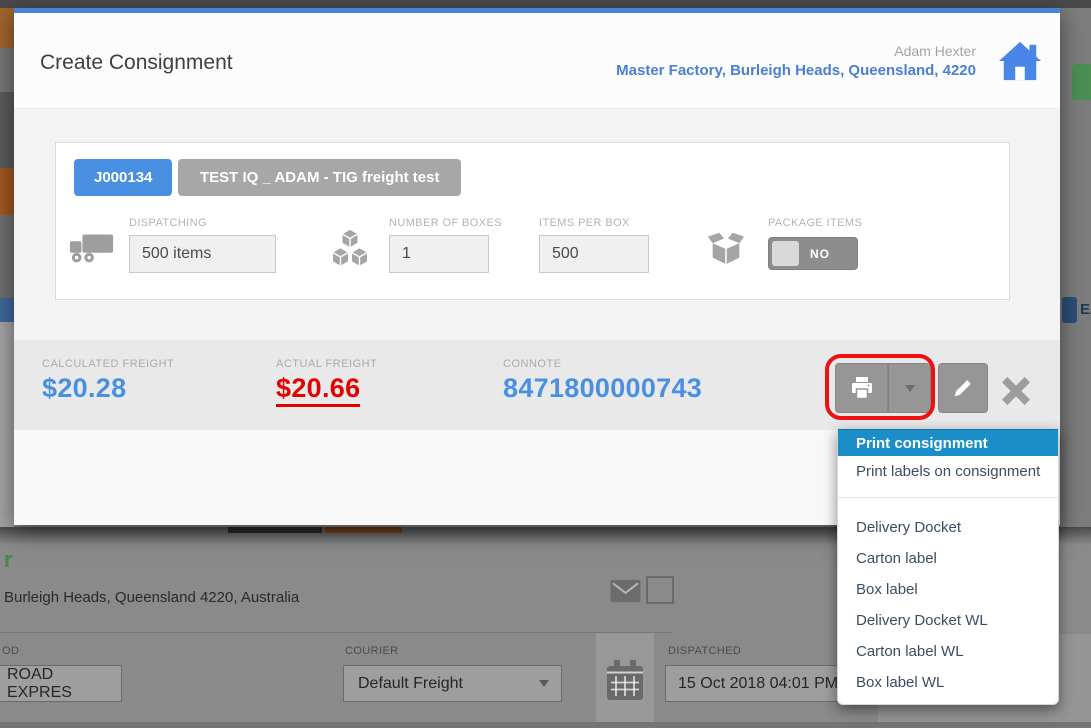 This screenshot has width=1091, height=728. I want to click on pencil-icon, so click(962, 388).